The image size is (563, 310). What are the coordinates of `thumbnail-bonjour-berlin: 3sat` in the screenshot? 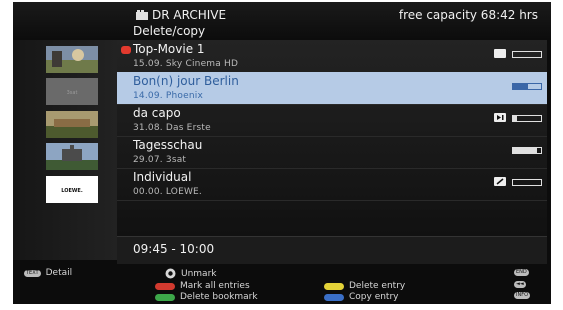 It's located at (72, 91).